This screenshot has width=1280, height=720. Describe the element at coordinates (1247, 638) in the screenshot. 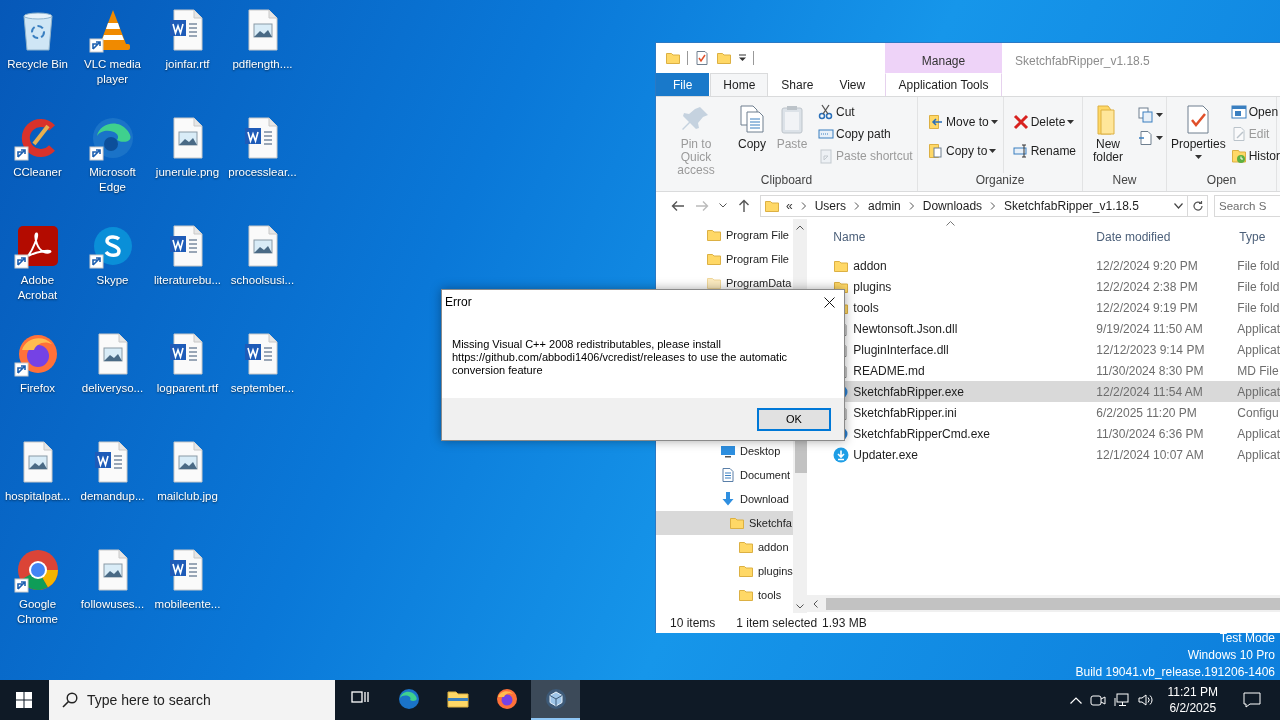

I see `system-info-text: Test Mode` at that location.